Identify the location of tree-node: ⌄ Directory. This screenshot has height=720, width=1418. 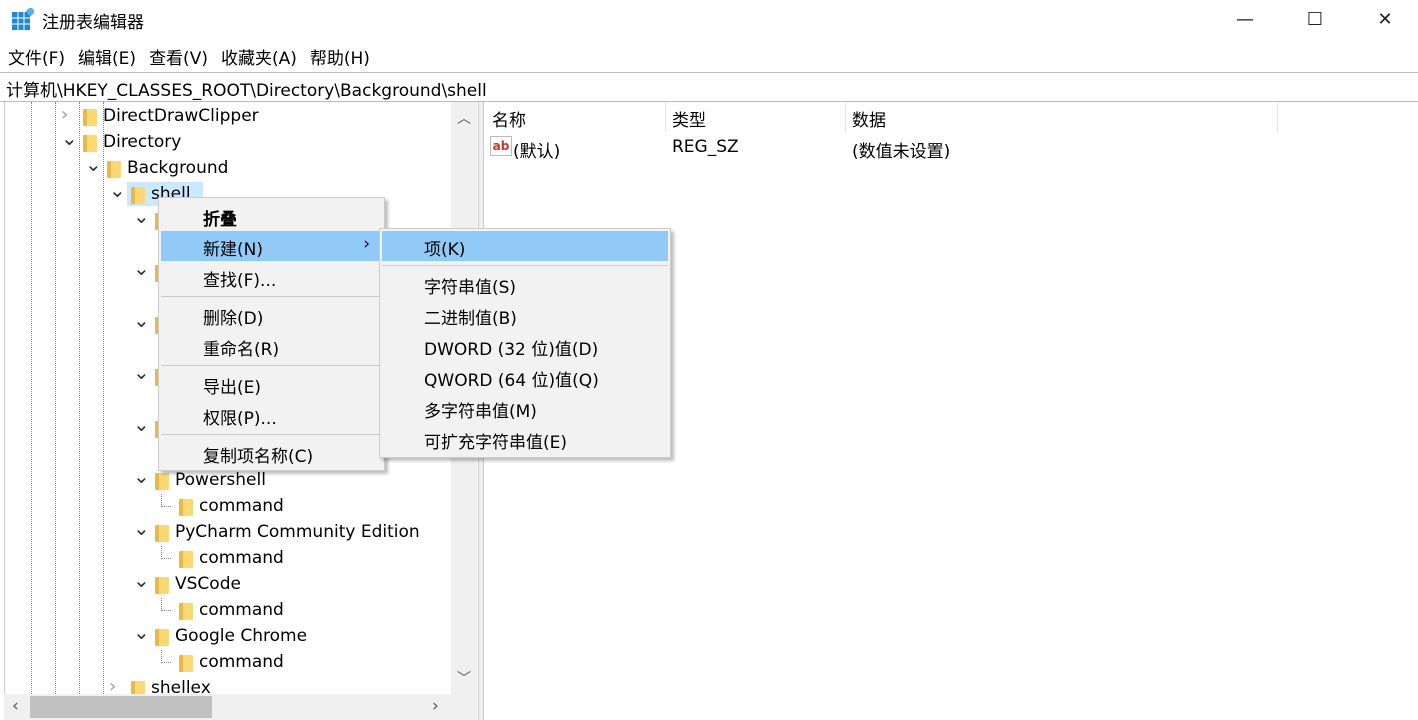
(230, 141).